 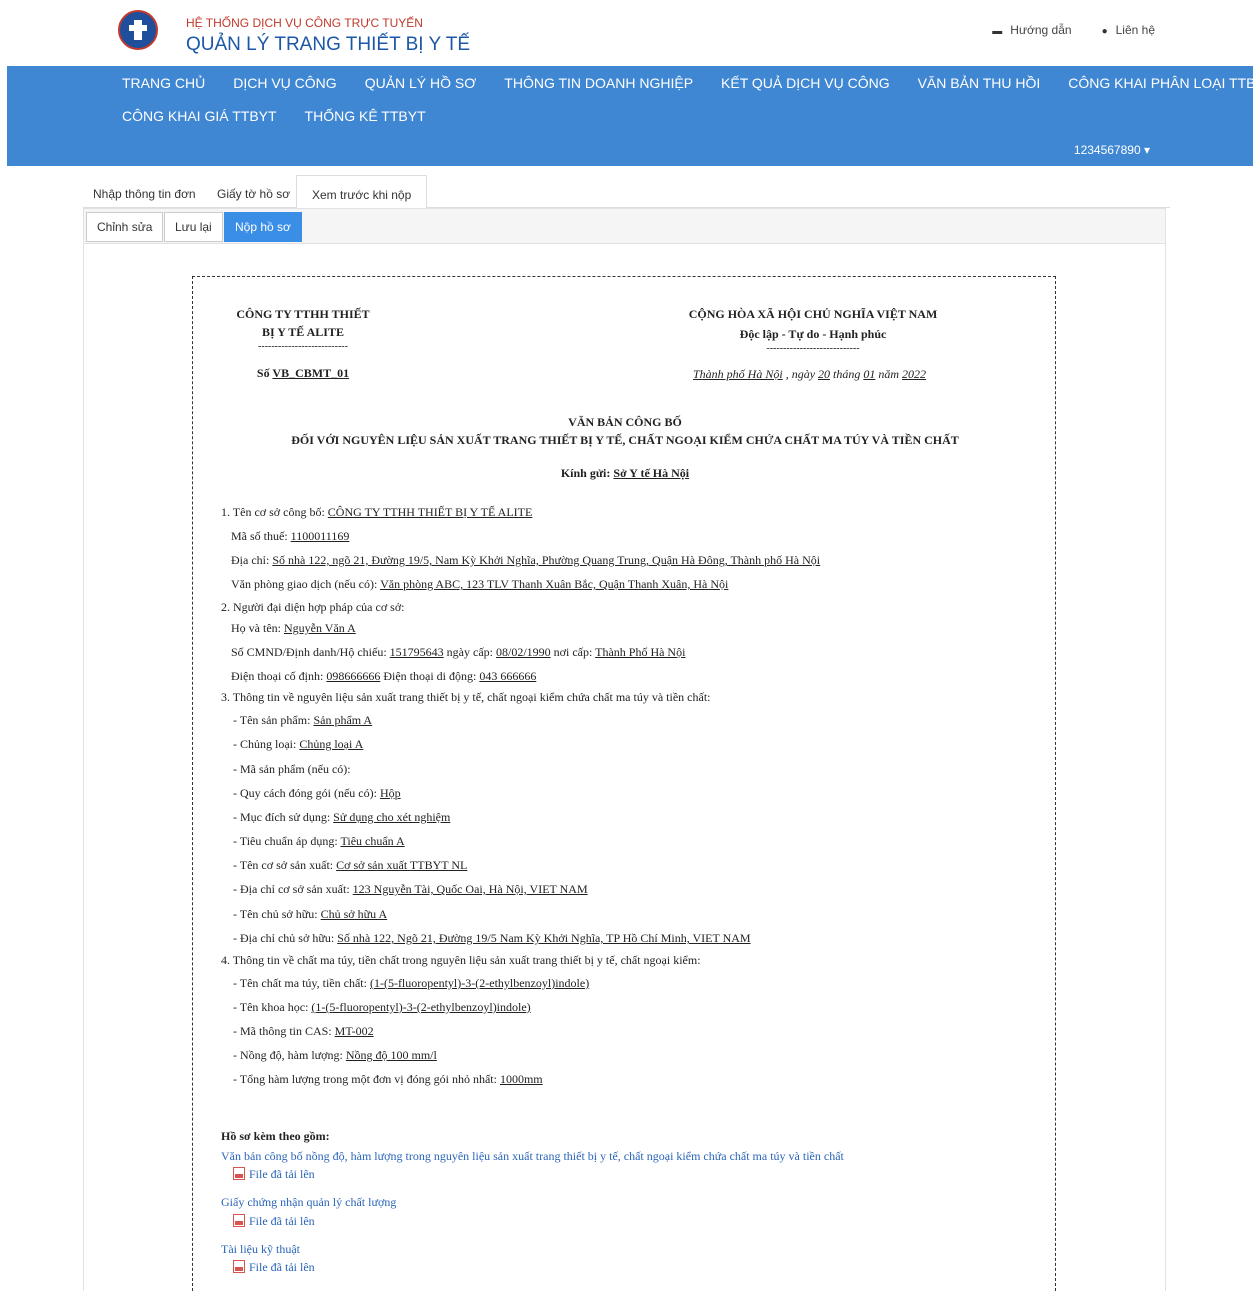 I want to click on field-value: Nguyễn Văn A, so click(x=320, y=628).